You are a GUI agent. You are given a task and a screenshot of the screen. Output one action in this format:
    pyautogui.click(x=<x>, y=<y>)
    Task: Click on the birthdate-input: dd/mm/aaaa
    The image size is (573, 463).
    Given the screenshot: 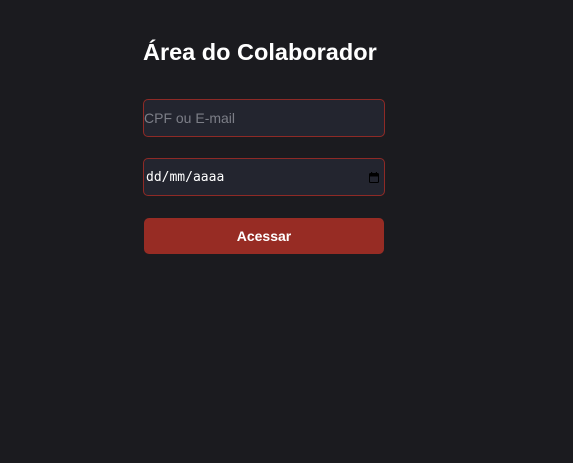 What is the action you would take?
    pyautogui.click(x=184, y=177)
    